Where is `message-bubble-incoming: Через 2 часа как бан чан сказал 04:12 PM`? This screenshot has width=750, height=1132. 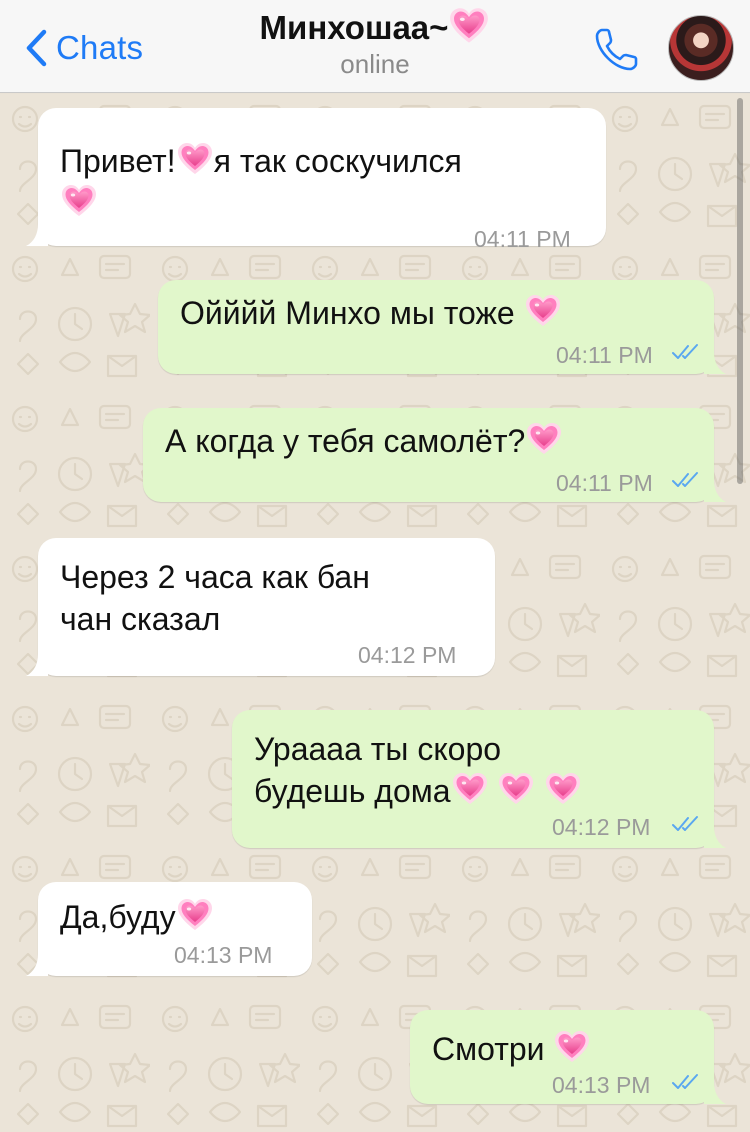
message-bubble-incoming: Через 2 часа как бан чан сказал 04:12 PM is located at coordinates (260, 607).